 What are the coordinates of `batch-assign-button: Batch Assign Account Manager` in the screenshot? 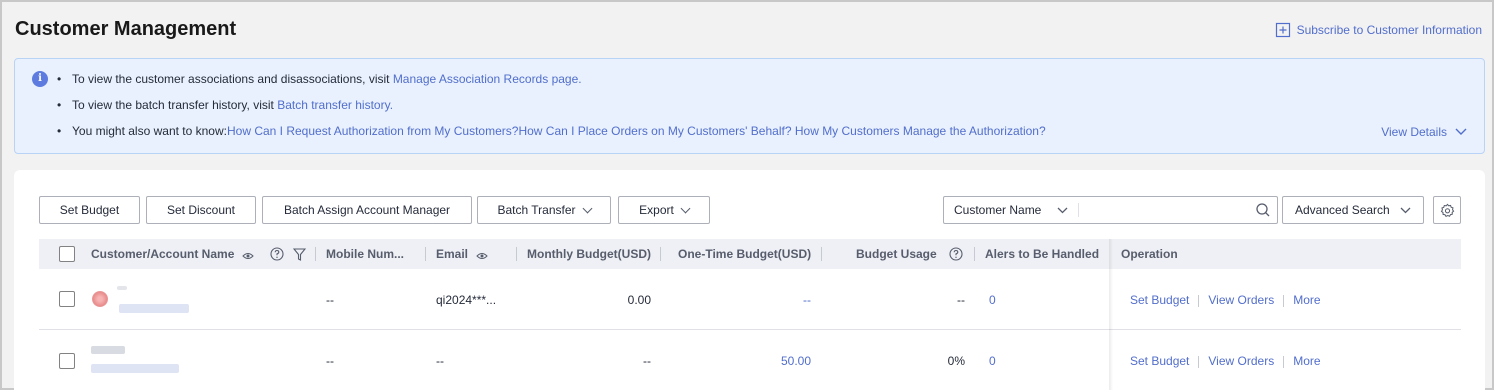 It's located at (367, 210).